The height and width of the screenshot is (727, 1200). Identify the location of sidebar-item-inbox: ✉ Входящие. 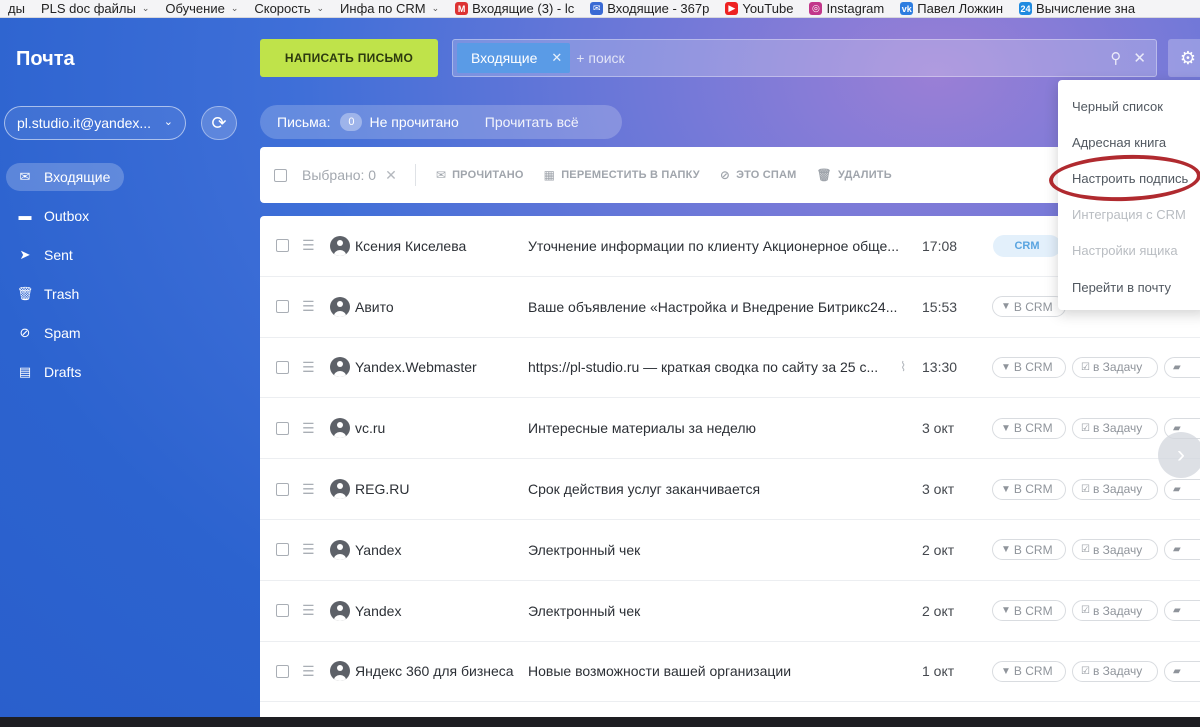
(124, 176).